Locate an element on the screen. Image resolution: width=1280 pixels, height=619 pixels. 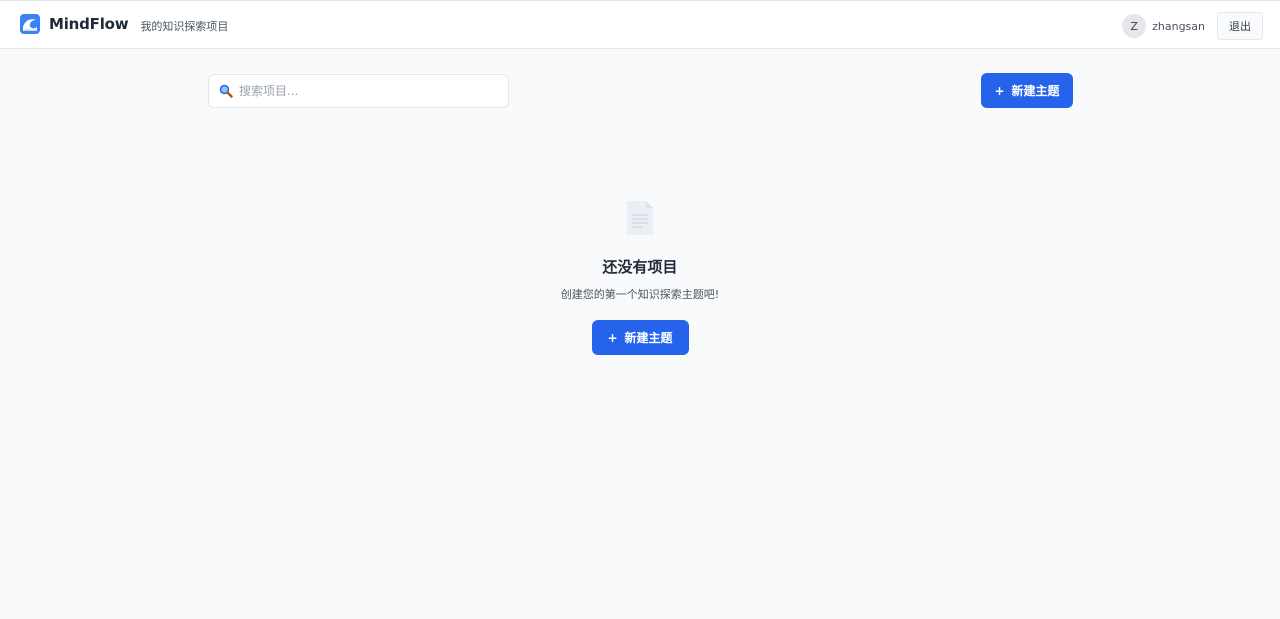
user-area: Z zhangsan 退出 is located at coordinates (1192, 26).